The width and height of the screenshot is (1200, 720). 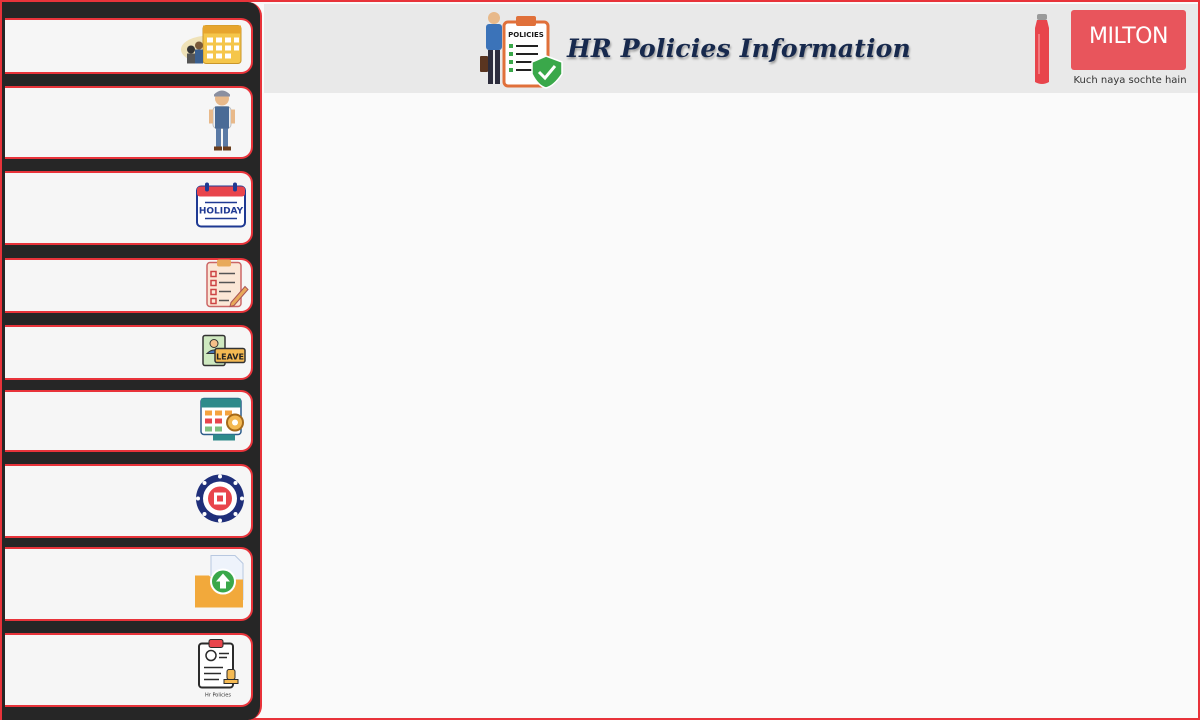 What do you see at coordinates (221, 212) in the screenshot?
I see `holiday-icon-text: HOLIDAY` at bounding box center [221, 212].